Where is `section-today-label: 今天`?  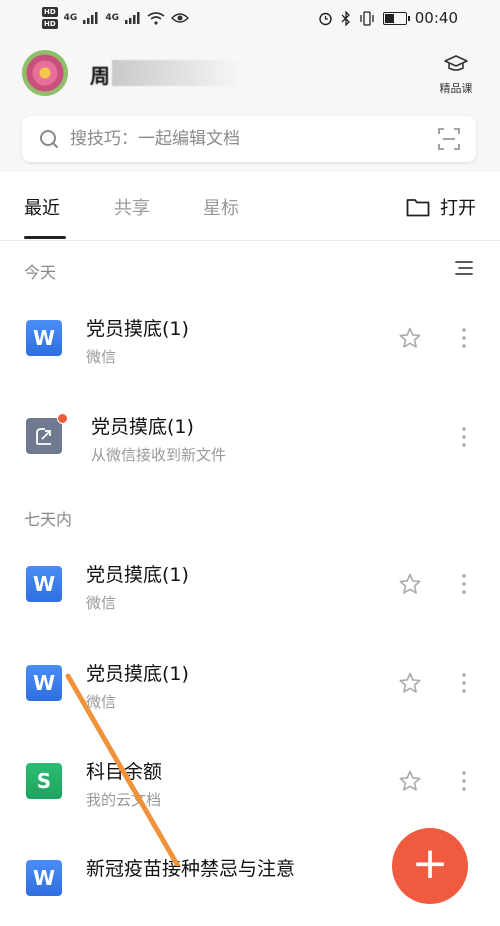 section-today-label: 今天 is located at coordinates (40, 272).